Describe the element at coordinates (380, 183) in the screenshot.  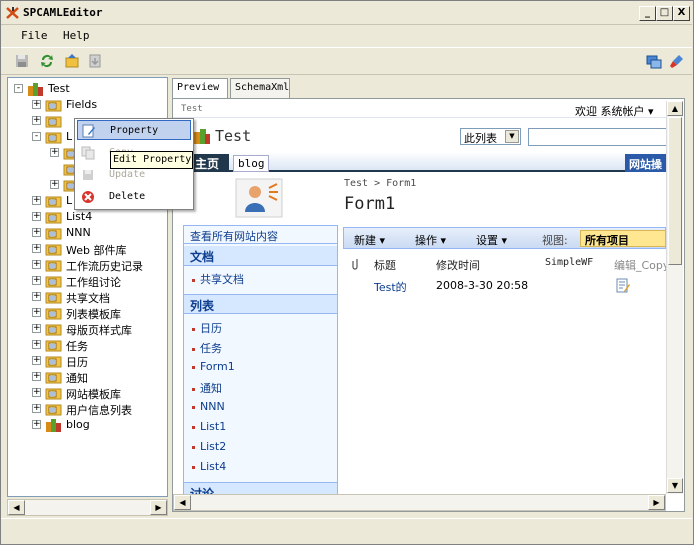
I see `page-breadcrumb: Test > Form1` at that location.